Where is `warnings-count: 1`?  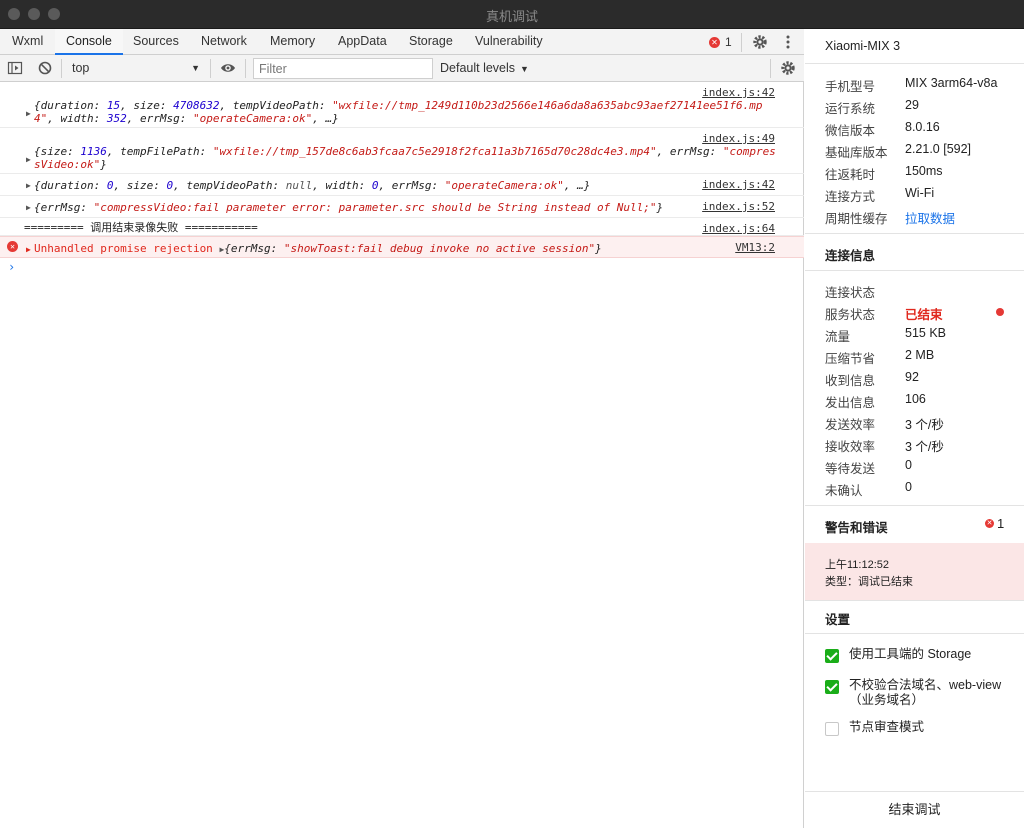 warnings-count: 1 is located at coordinates (1001, 523).